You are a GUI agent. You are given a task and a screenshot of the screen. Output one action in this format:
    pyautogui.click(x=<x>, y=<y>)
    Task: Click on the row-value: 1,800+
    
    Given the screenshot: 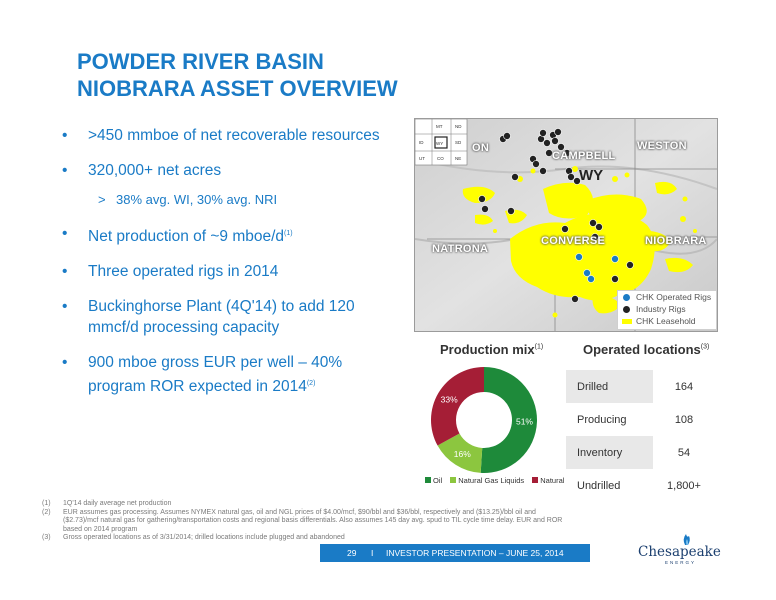 What is the action you would take?
    pyautogui.click(x=684, y=485)
    